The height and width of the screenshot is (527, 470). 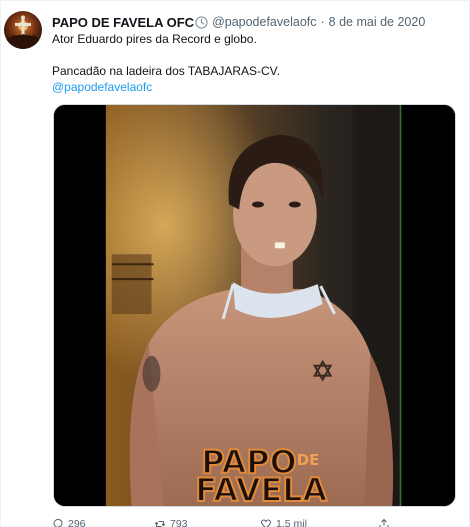 What do you see at coordinates (266, 523) in the screenshot?
I see `heart-icon` at bounding box center [266, 523].